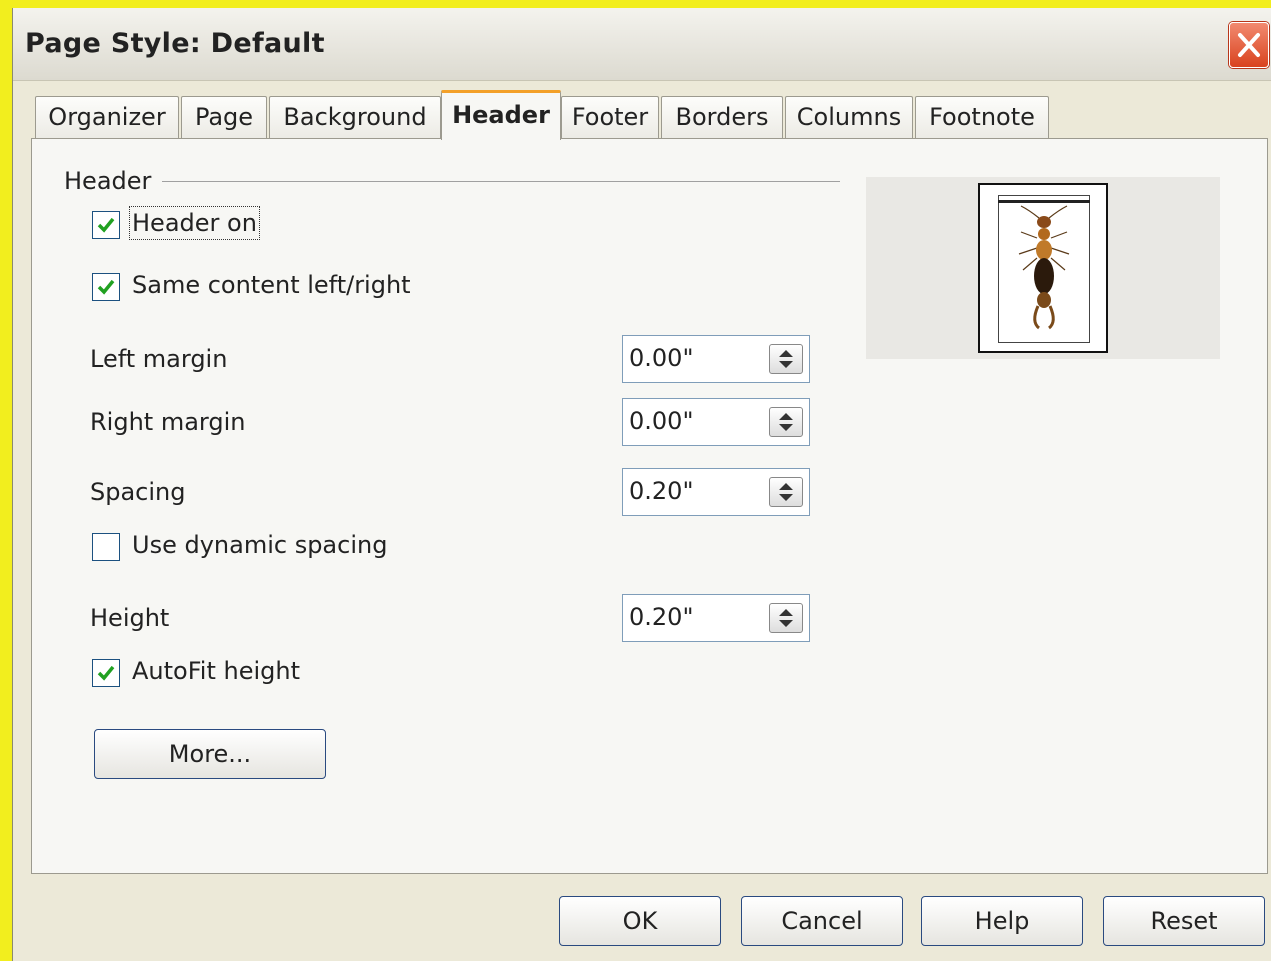 The image size is (1271, 961). I want to click on dynamic-spacing-checkbox, so click(106, 547).